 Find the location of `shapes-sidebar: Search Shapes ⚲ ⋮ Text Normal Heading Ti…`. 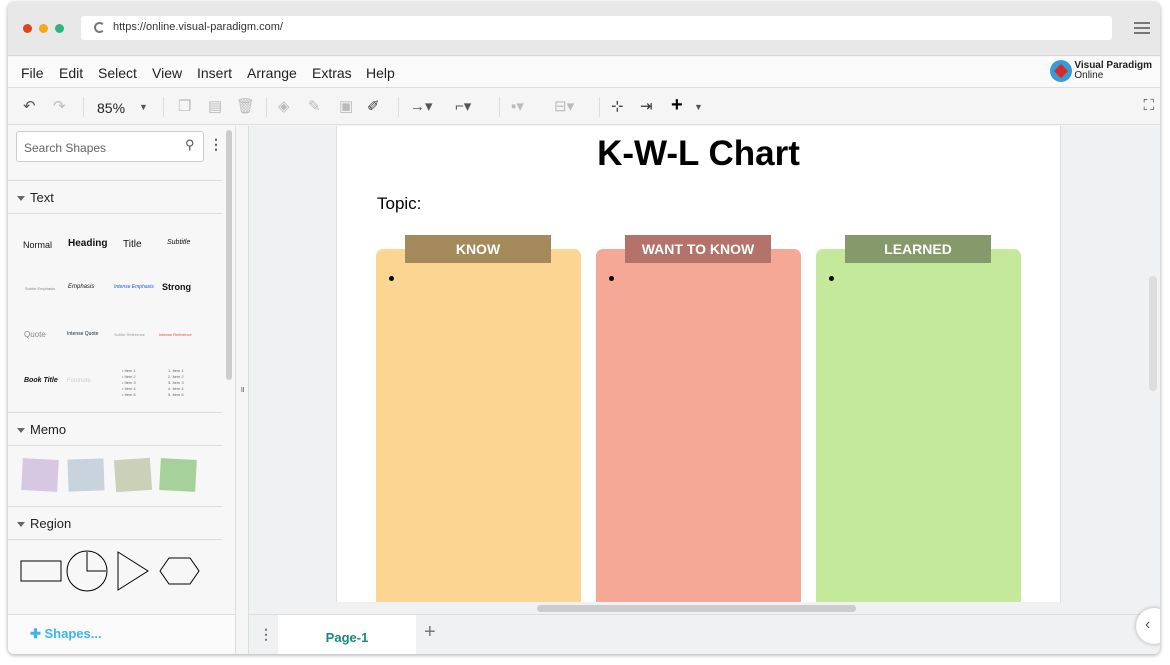

shapes-sidebar: Search Shapes ⚲ ⋮ Text Normal Heading Ti… is located at coordinates (122, 370).